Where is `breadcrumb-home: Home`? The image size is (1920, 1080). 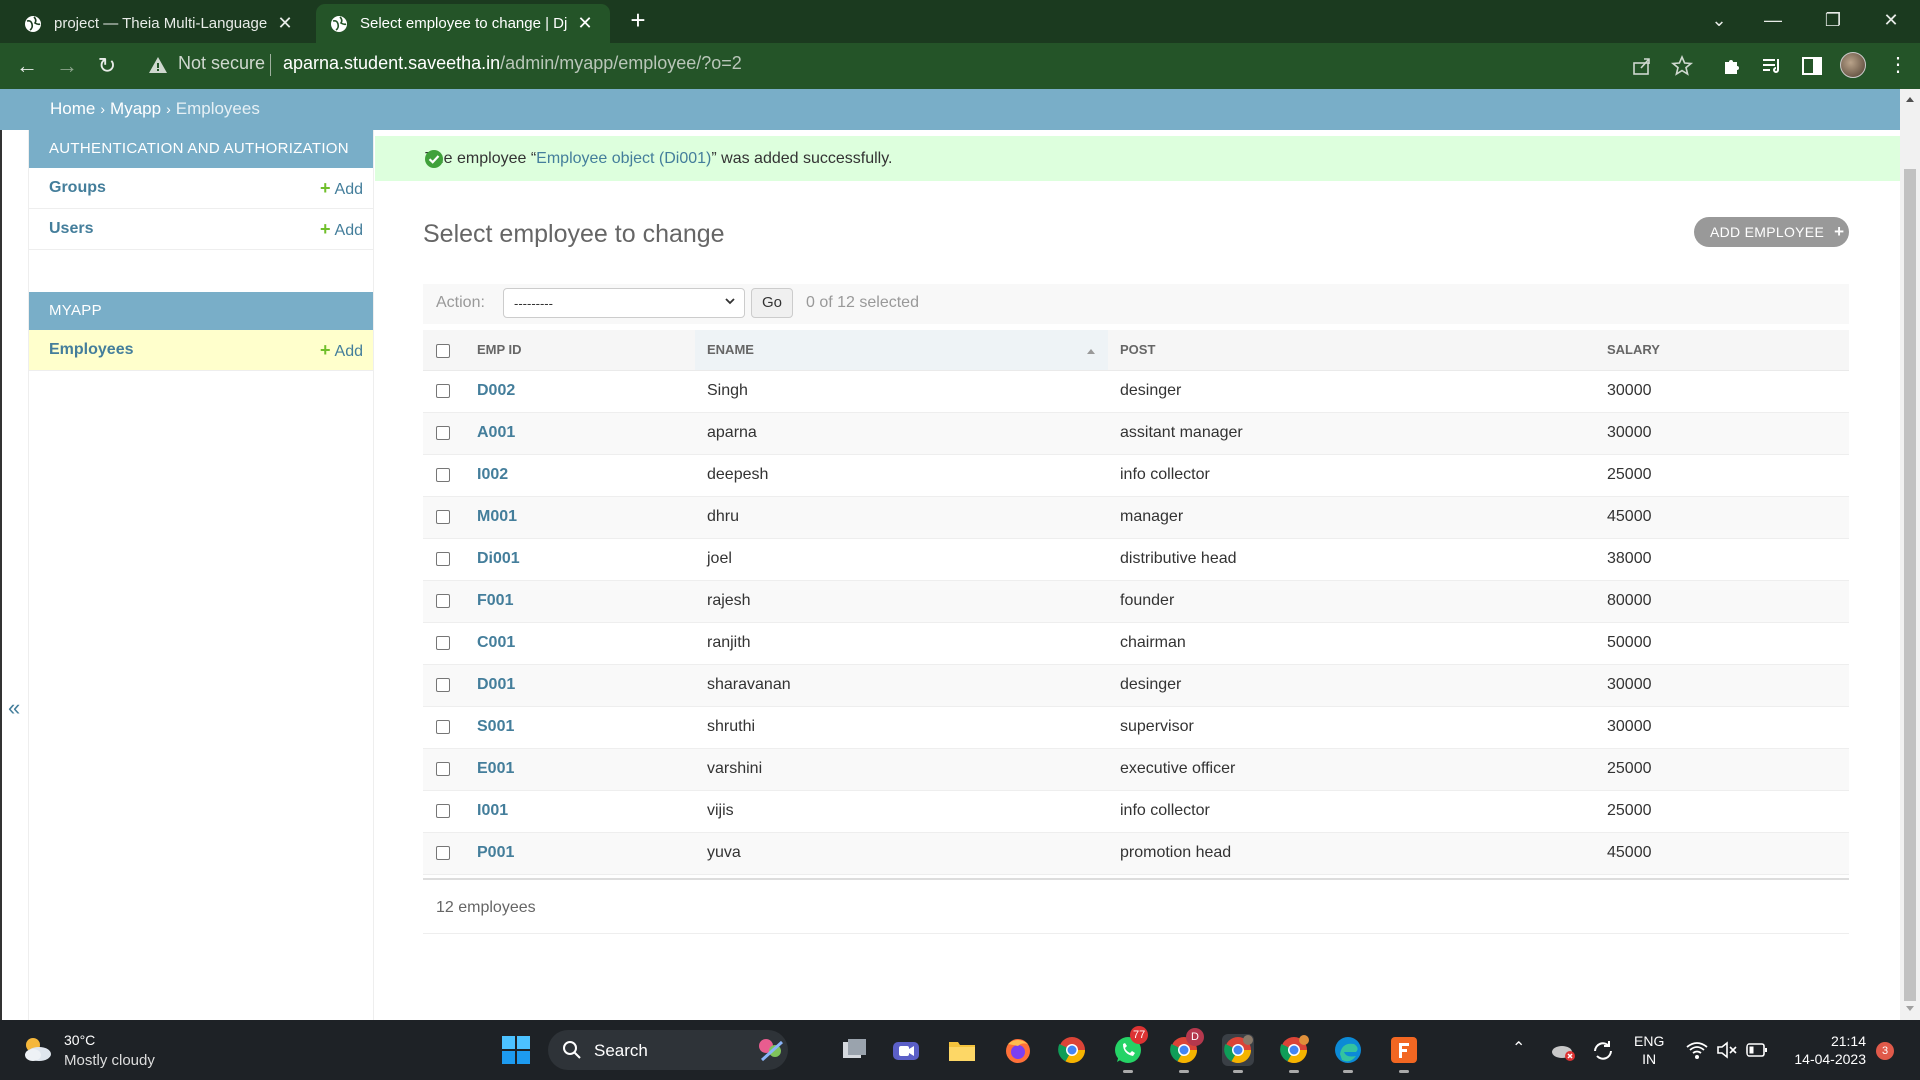 breadcrumb-home: Home is located at coordinates (72, 108).